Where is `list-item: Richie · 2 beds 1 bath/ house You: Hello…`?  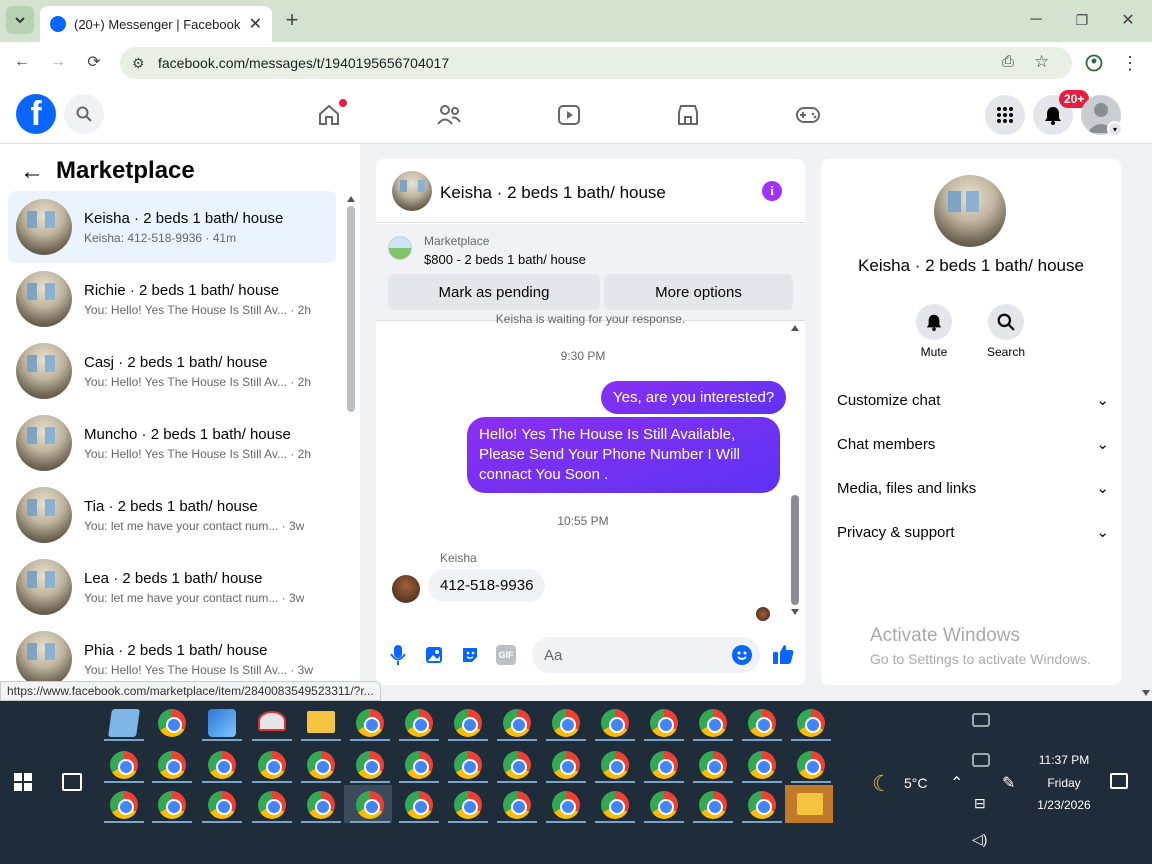
list-item: Richie · 2 beds 1 bath/ house You: Hello… is located at coordinates (172, 299).